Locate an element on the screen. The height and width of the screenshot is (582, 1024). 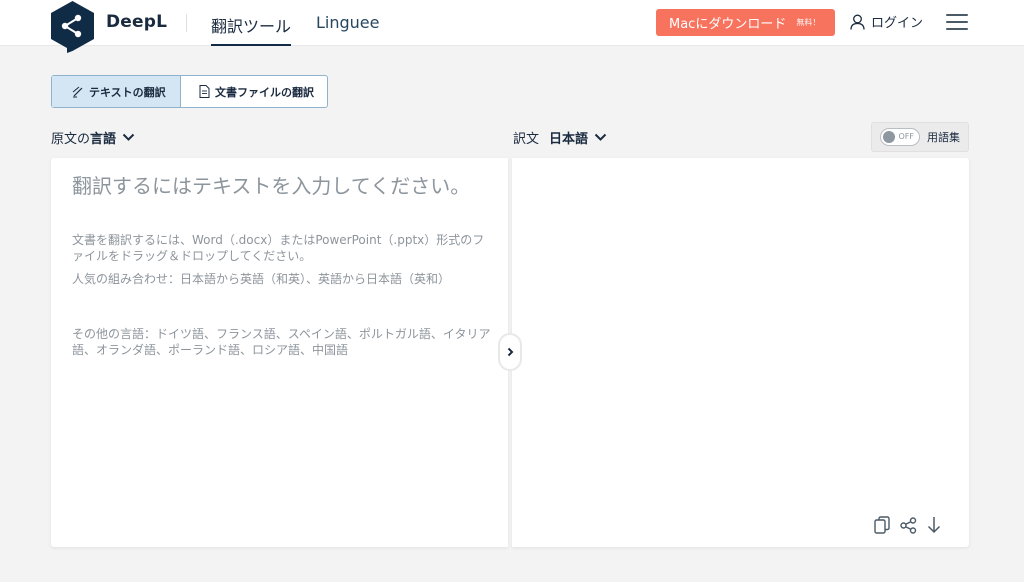
source-language-prefix: 原文の is located at coordinates (71, 139).